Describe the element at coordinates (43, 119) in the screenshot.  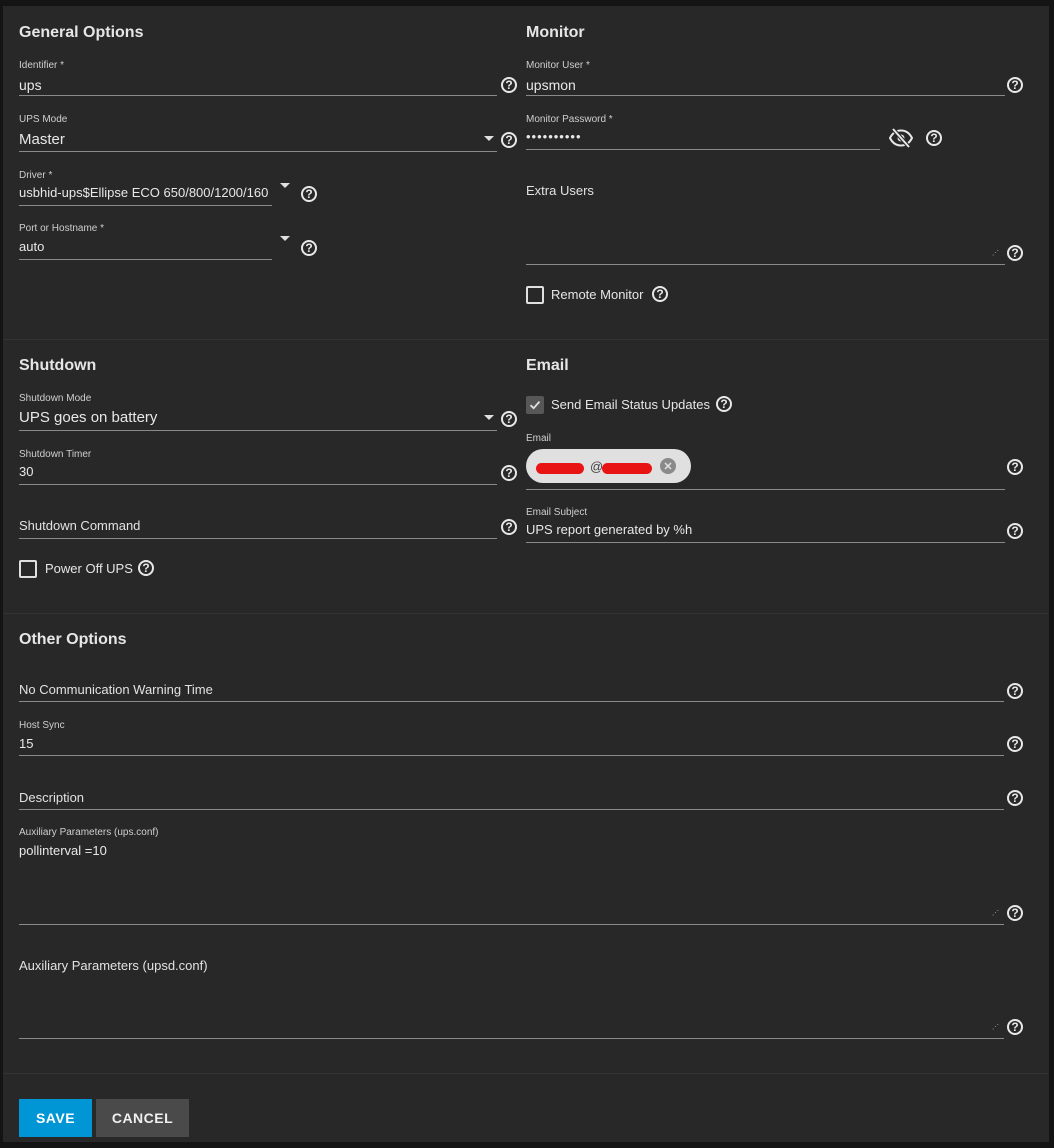
I see `ups-mode-label: UPS Mode` at that location.